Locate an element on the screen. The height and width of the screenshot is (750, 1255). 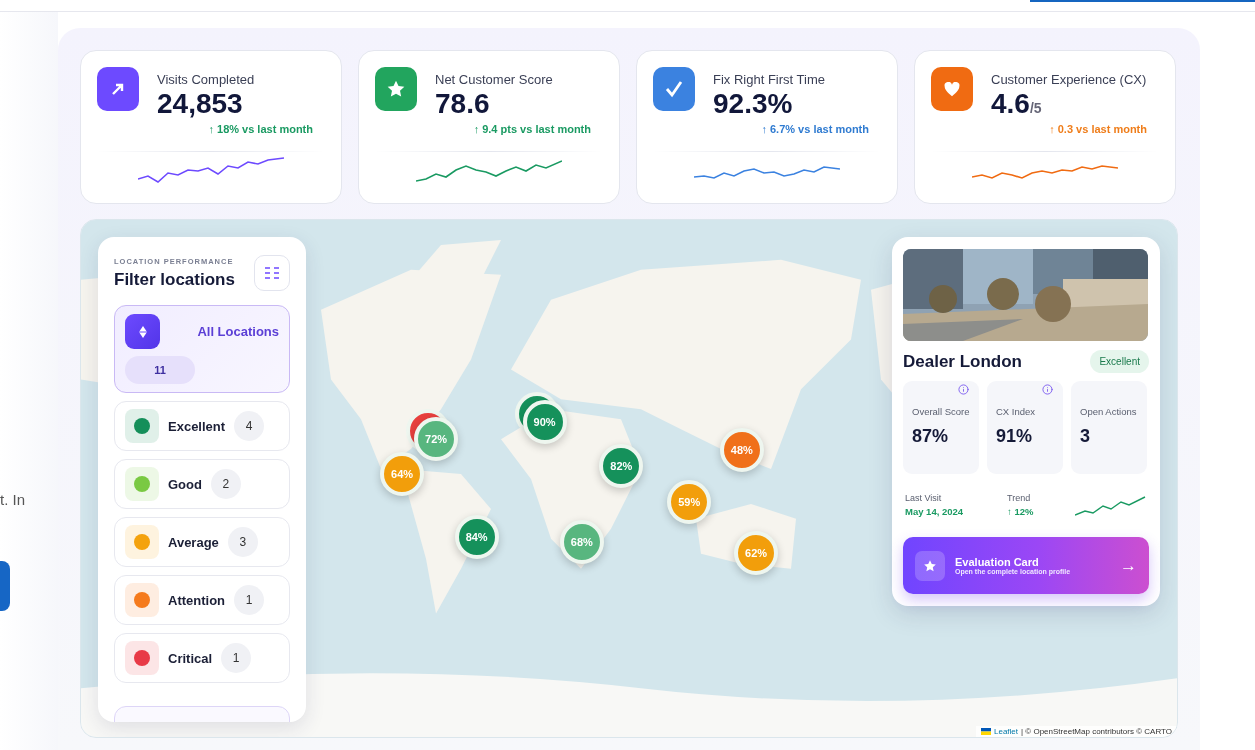
kpi-title: Net Customer Score is located at coordinates (494, 80).